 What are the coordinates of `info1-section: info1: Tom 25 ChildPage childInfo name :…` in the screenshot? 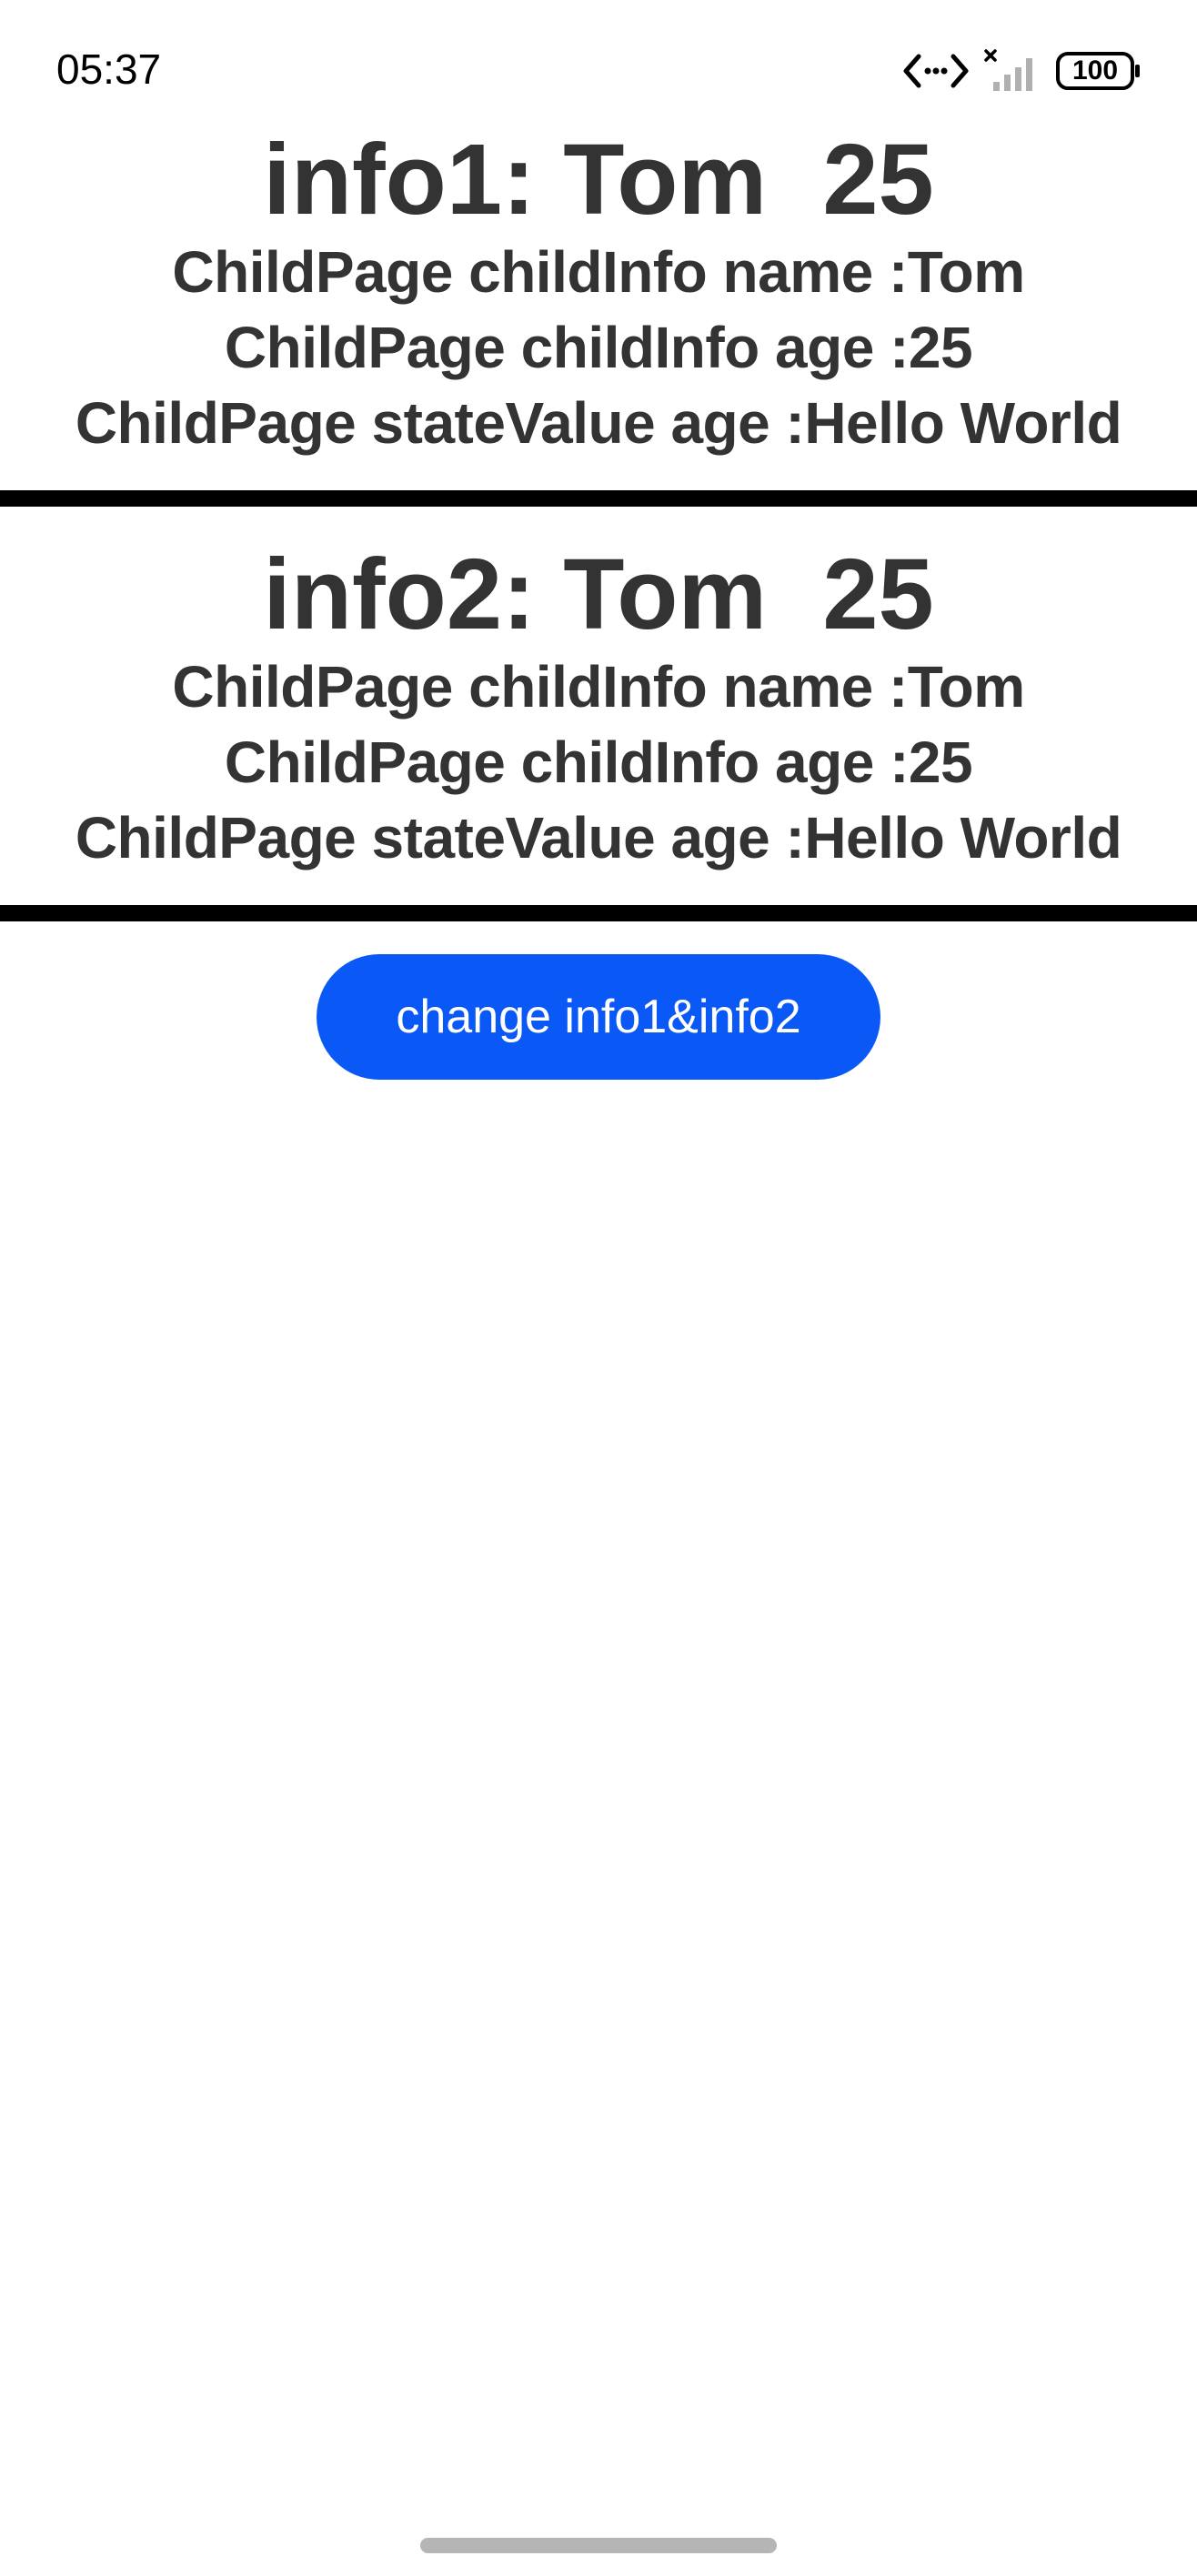 It's located at (598, 293).